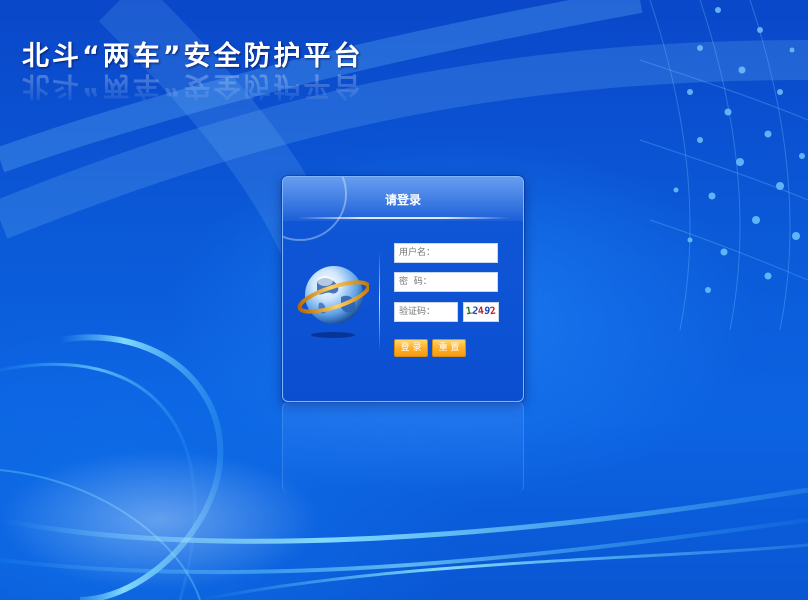  Describe the element at coordinates (426, 312) in the screenshot. I see `captcha-input` at that location.